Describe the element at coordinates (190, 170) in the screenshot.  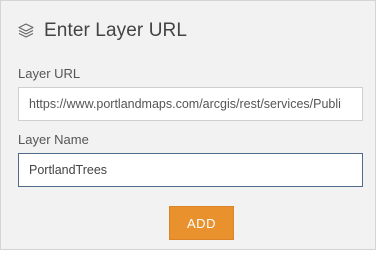
I see `layer-name-input` at that location.